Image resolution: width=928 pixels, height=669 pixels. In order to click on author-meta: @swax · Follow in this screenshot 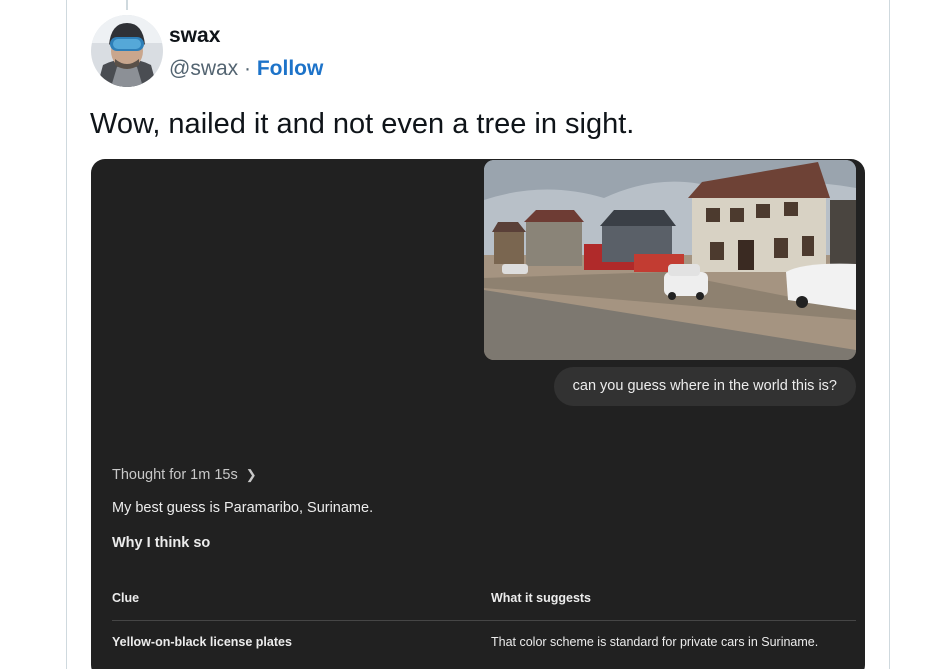, I will do `click(246, 69)`.